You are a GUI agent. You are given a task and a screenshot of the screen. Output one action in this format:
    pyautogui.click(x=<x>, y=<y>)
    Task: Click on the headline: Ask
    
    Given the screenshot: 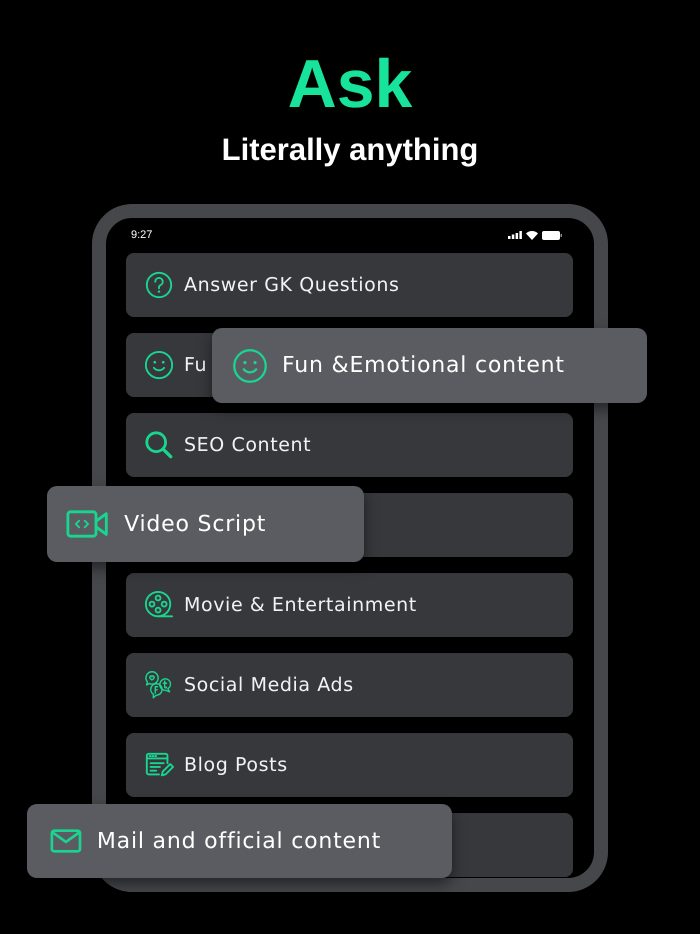 What is the action you would take?
    pyautogui.click(x=350, y=84)
    